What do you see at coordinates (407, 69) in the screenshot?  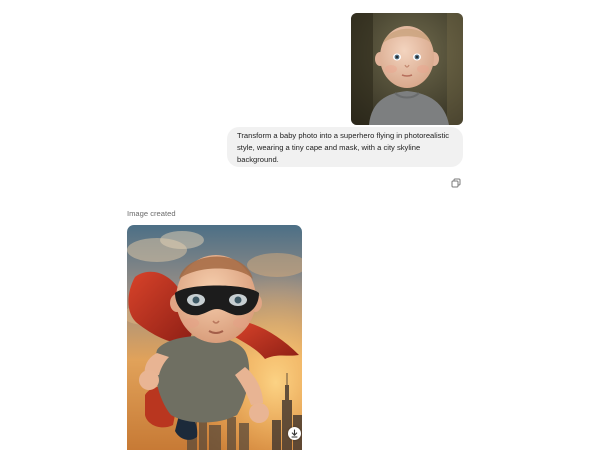 I see `user-uploaded-photo` at bounding box center [407, 69].